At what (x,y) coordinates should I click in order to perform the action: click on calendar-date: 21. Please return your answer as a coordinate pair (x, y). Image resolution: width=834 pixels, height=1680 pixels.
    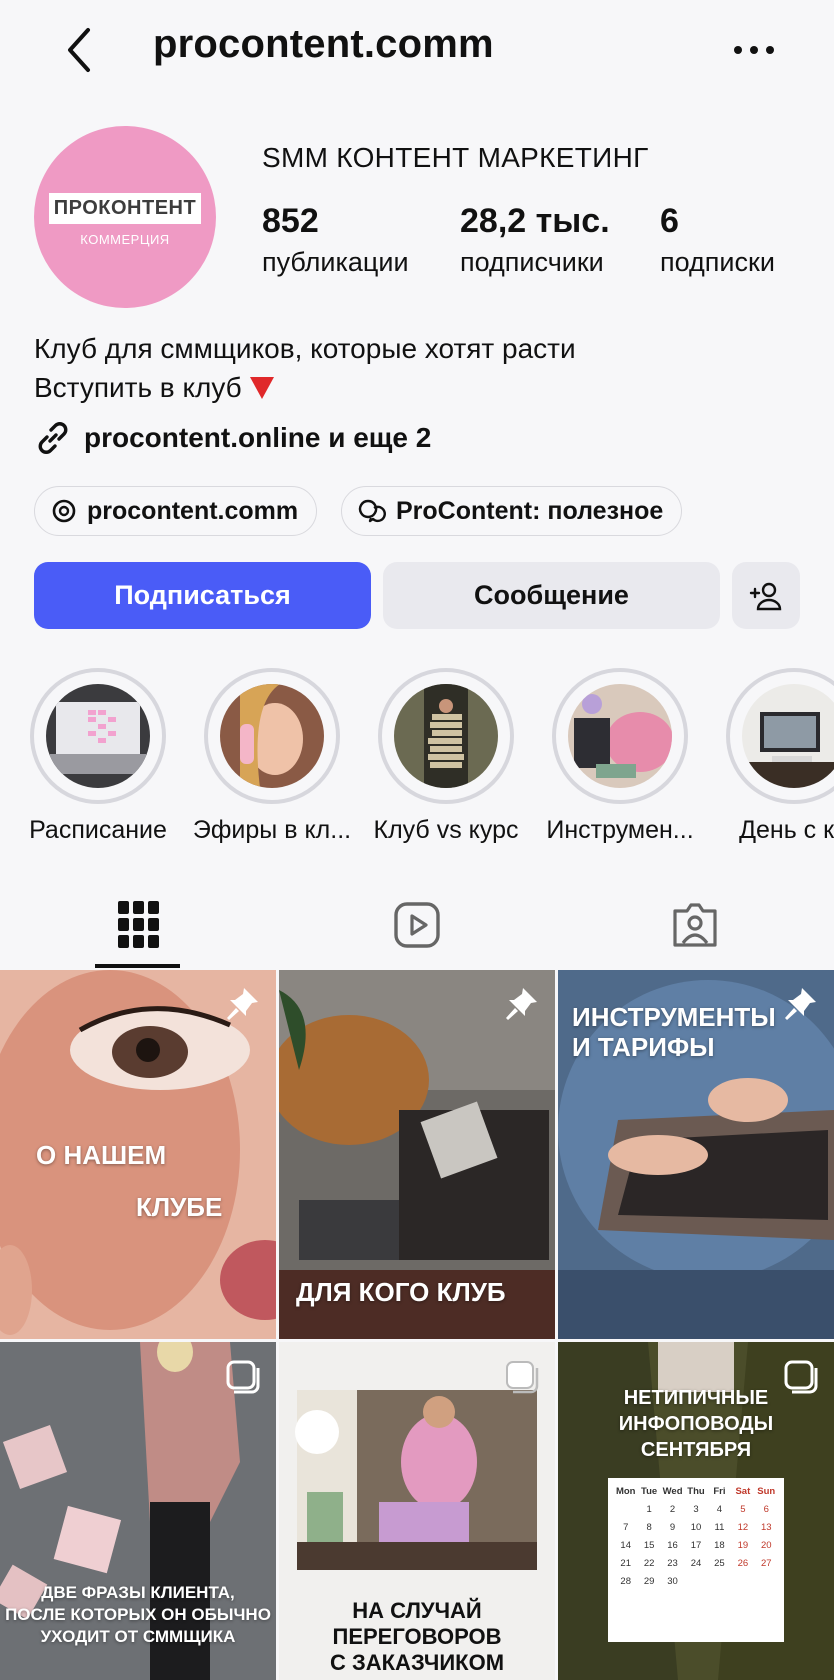
    Looking at the image, I should click on (625, 1563).